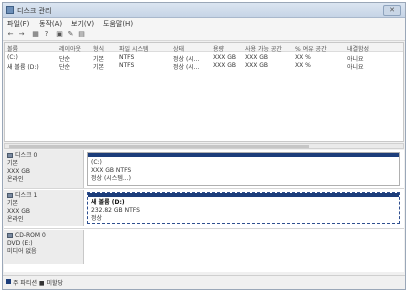  What do you see at coordinates (18, 24) in the screenshot?
I see `menu-file: 파일(F)` at bounding box center [18, 24].